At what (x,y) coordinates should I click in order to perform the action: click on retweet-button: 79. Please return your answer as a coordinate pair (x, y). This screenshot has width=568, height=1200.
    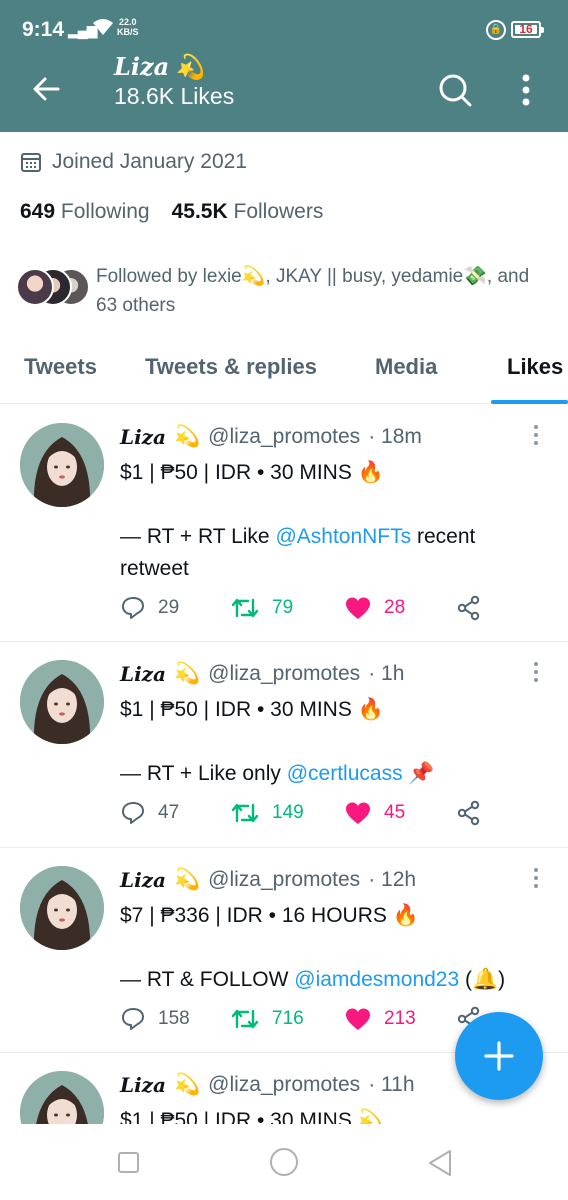
    Looking at the image, I should click on (261, 608).